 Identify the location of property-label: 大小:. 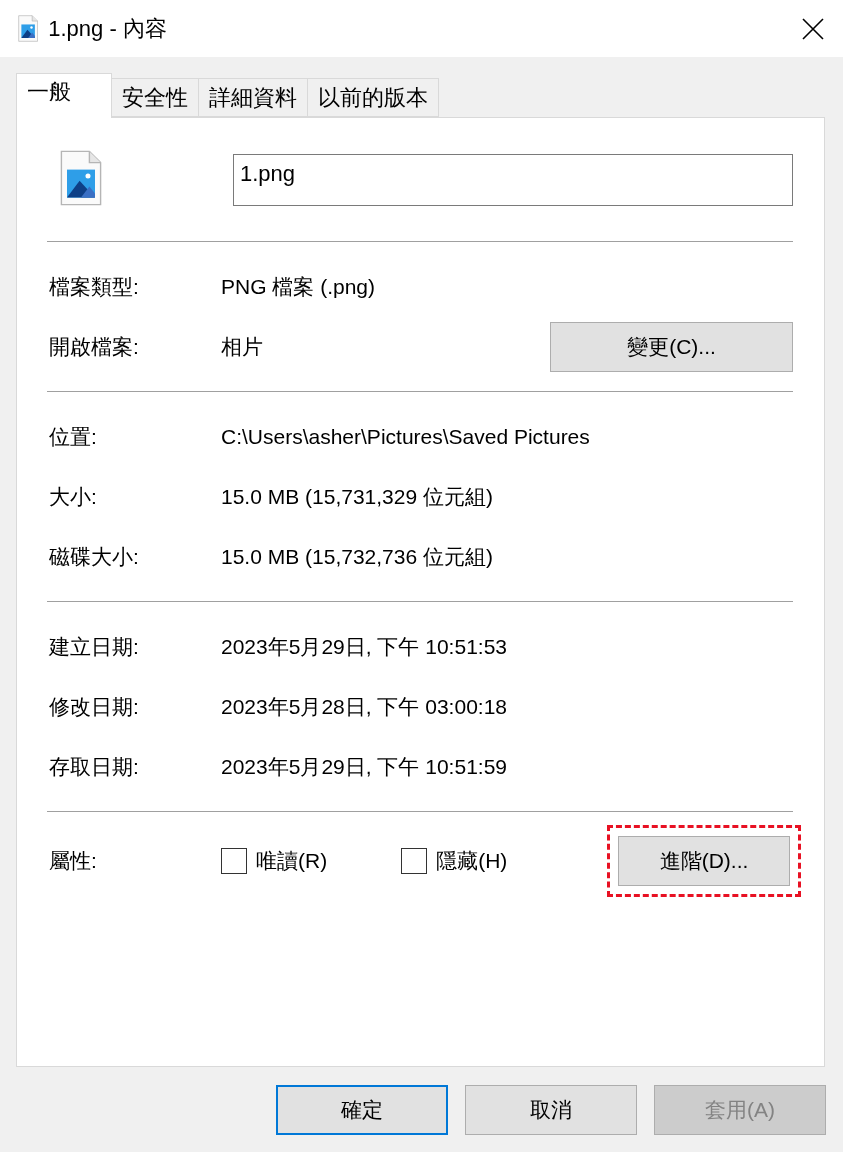
(73, 497).